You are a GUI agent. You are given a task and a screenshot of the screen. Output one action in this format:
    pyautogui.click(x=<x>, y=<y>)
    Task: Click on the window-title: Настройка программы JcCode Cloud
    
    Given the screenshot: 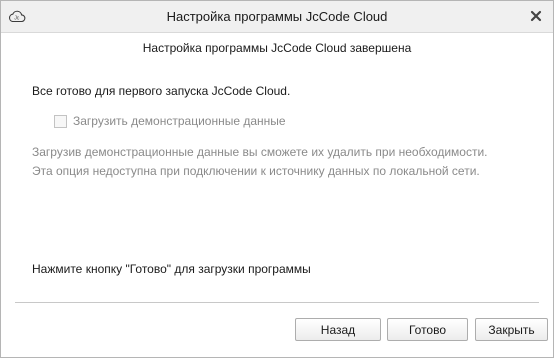 What is the action you would take?
    pyautogui.click(x=277, y=16)
    